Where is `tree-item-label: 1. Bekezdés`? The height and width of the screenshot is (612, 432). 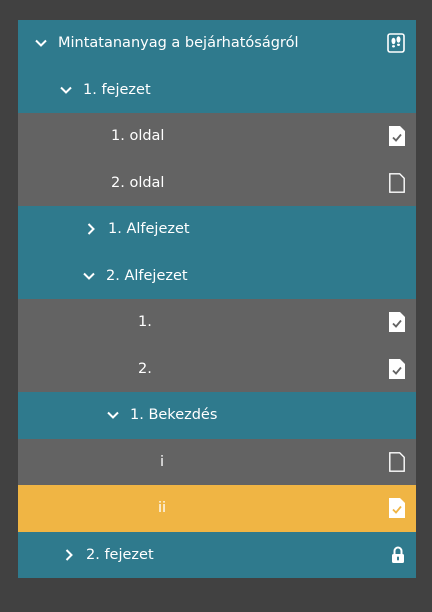 tree-item-label: 1. Bekezdés is located at coordinates (174, 415).